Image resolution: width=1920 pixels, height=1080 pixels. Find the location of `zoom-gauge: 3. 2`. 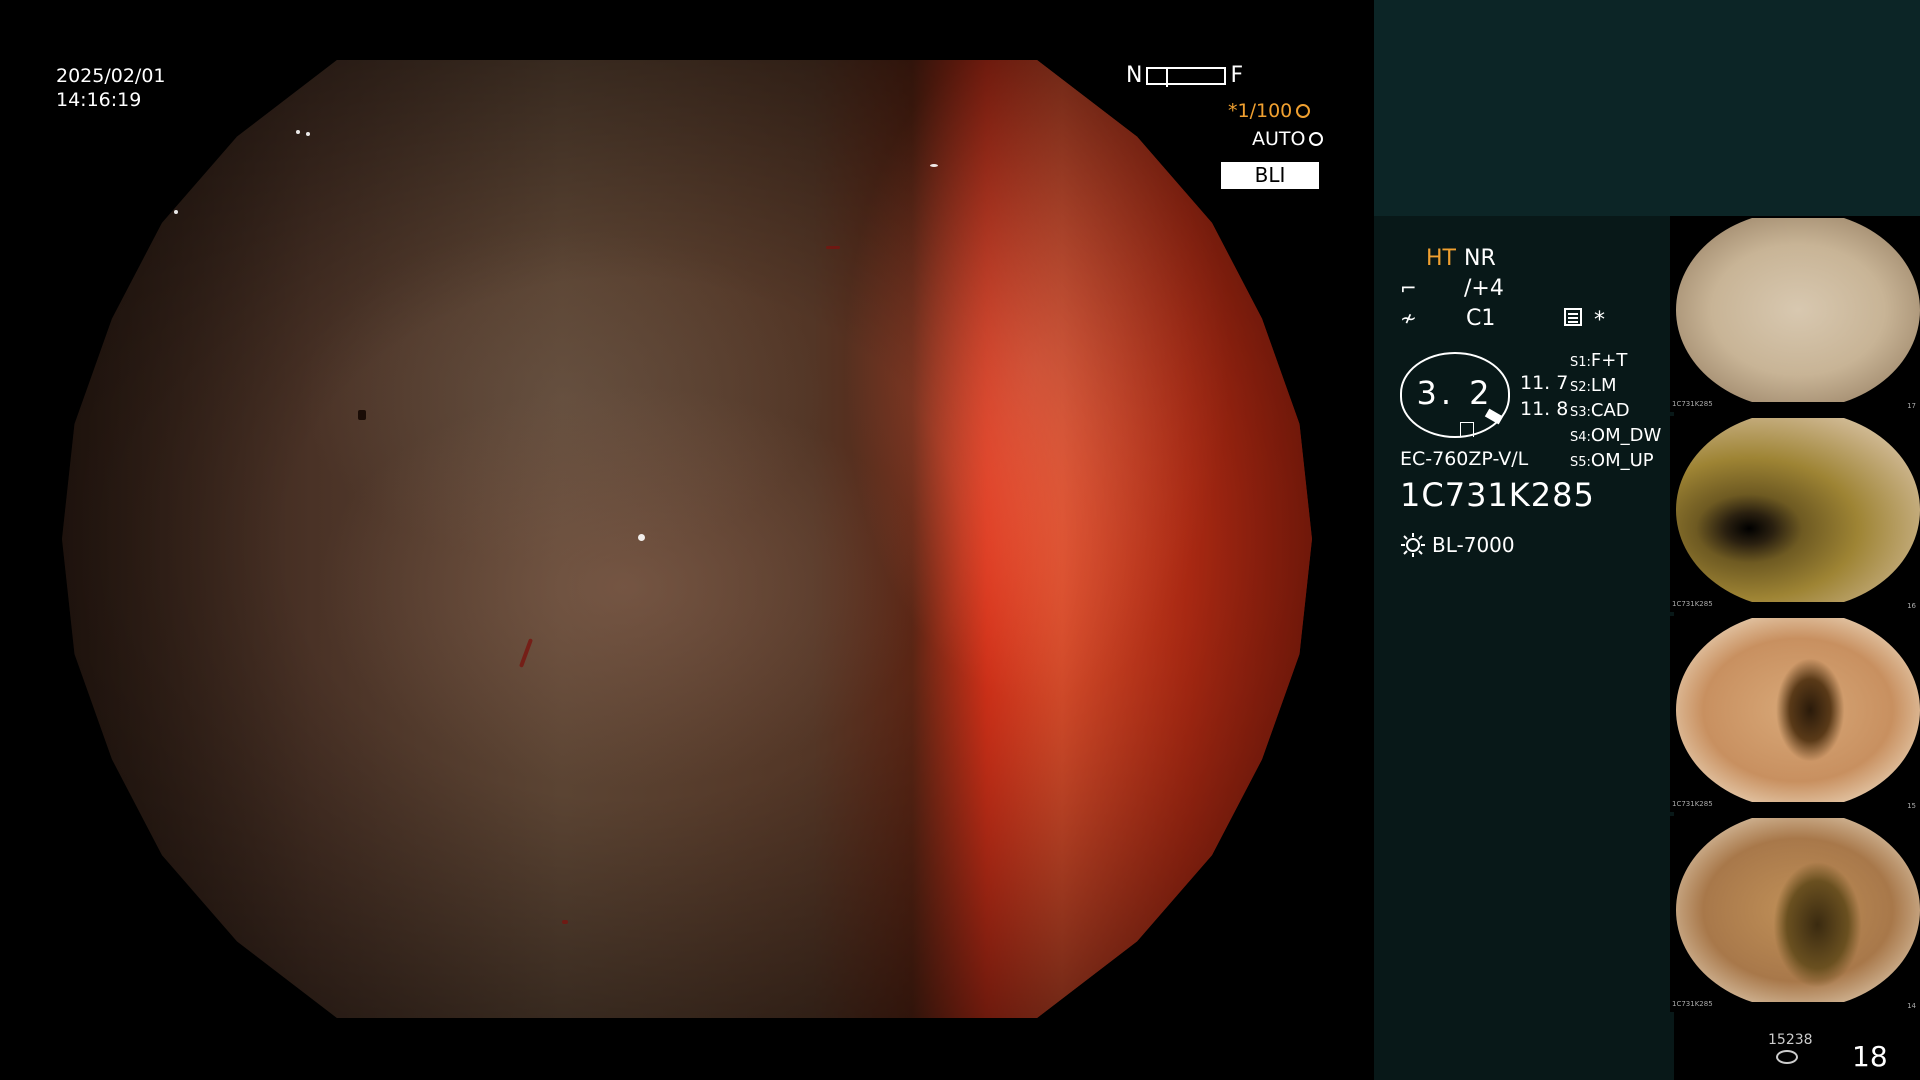

zoom-gauge: 3. 2 is located at coordinates (1455, 395).